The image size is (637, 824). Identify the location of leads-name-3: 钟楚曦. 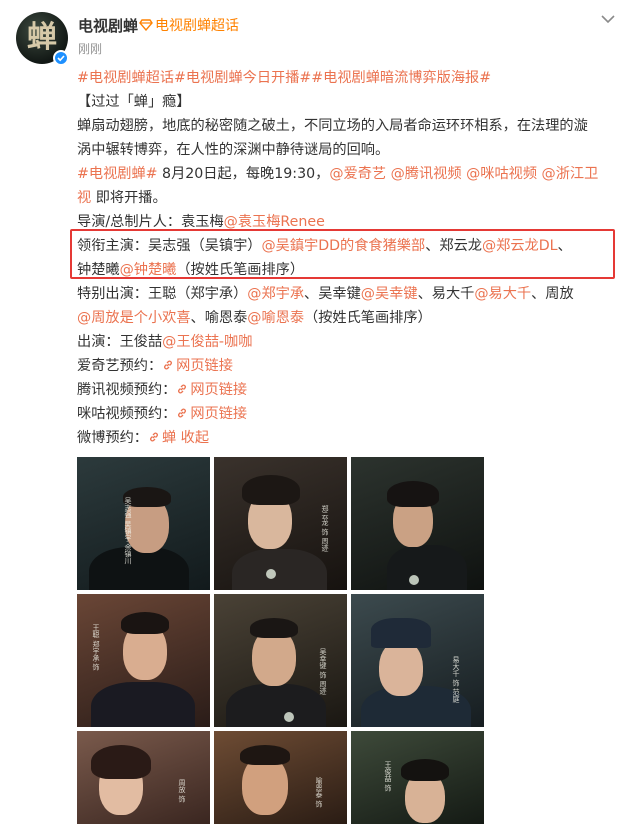
(98, 270).